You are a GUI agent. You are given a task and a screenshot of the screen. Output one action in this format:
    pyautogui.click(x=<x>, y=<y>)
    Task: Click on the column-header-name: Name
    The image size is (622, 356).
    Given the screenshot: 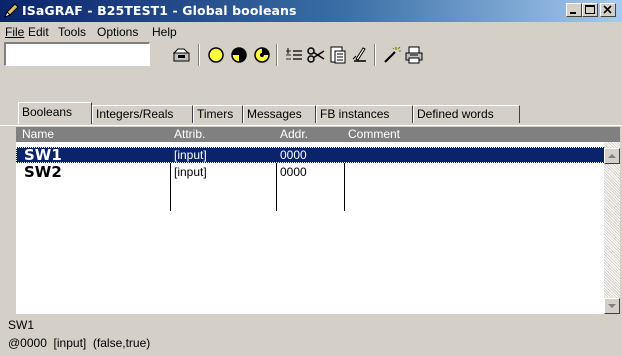 What is the action you would take?
    pyautogui.click(x=35, y=134)
    